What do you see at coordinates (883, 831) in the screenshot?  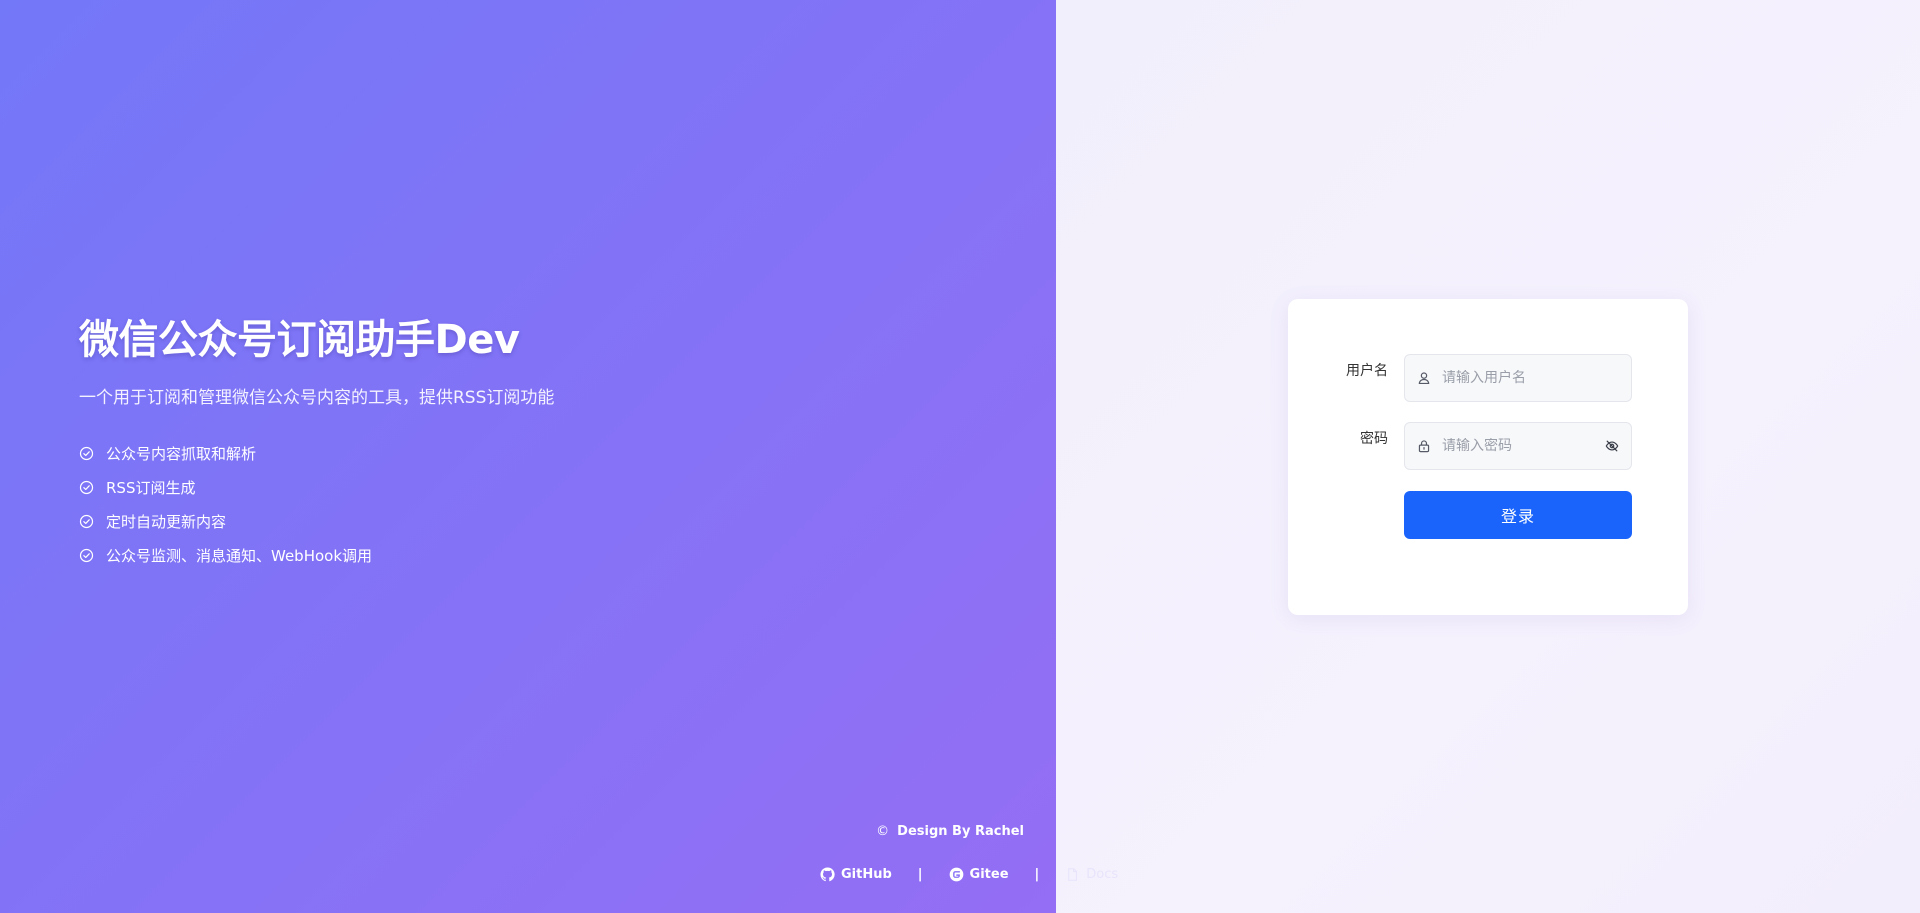 I see `copyright-symbol: ©` at bounding box center [883, 831].